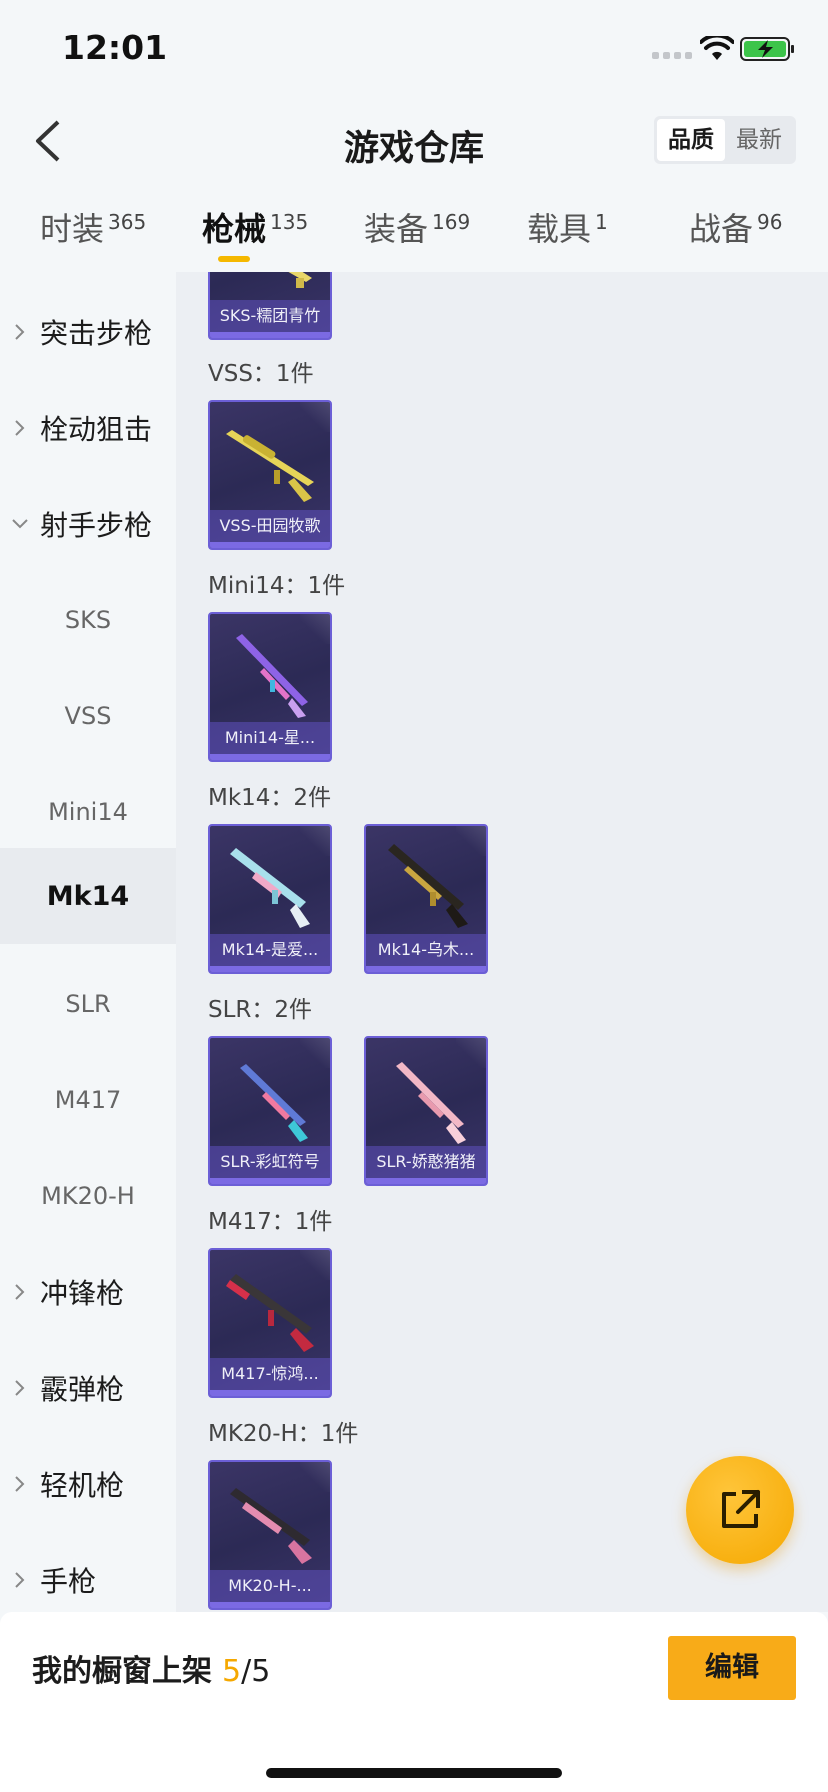 The image size is (828, 1792). What do you see at coordinates (601, 222) in the screenshot?
I see `tab-count: 1` at bounding box center [601, 222].